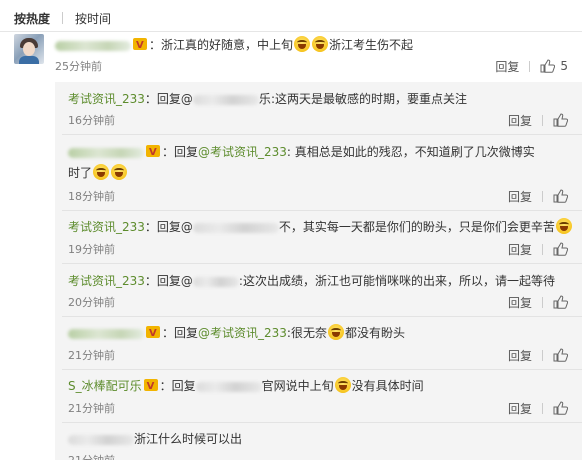  I want to click on reply-user-name: S_冰棒配可乐, so click(105, 386).